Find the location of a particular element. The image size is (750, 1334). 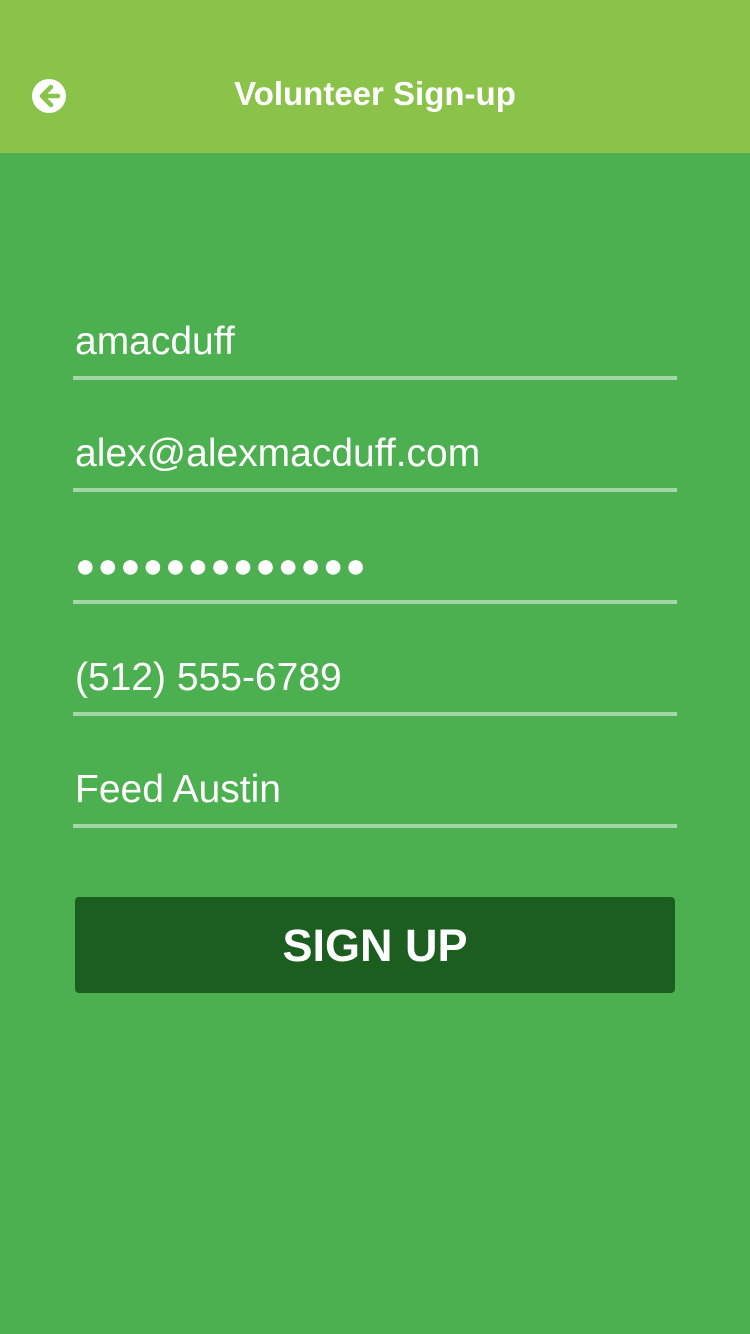

page-title: Volunteer Sign-up is located at coordinates (375, 93).